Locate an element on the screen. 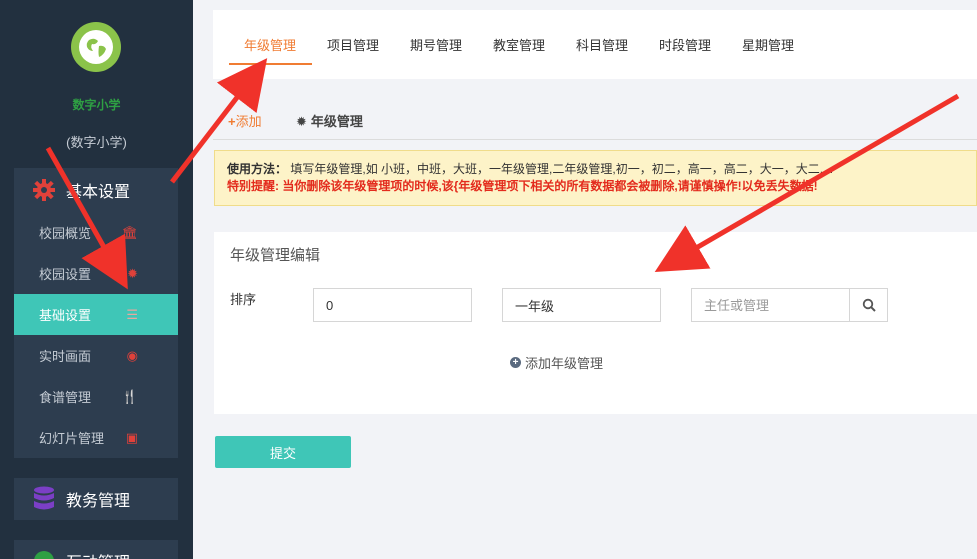  school-logo is located at coordinates (96, 47).